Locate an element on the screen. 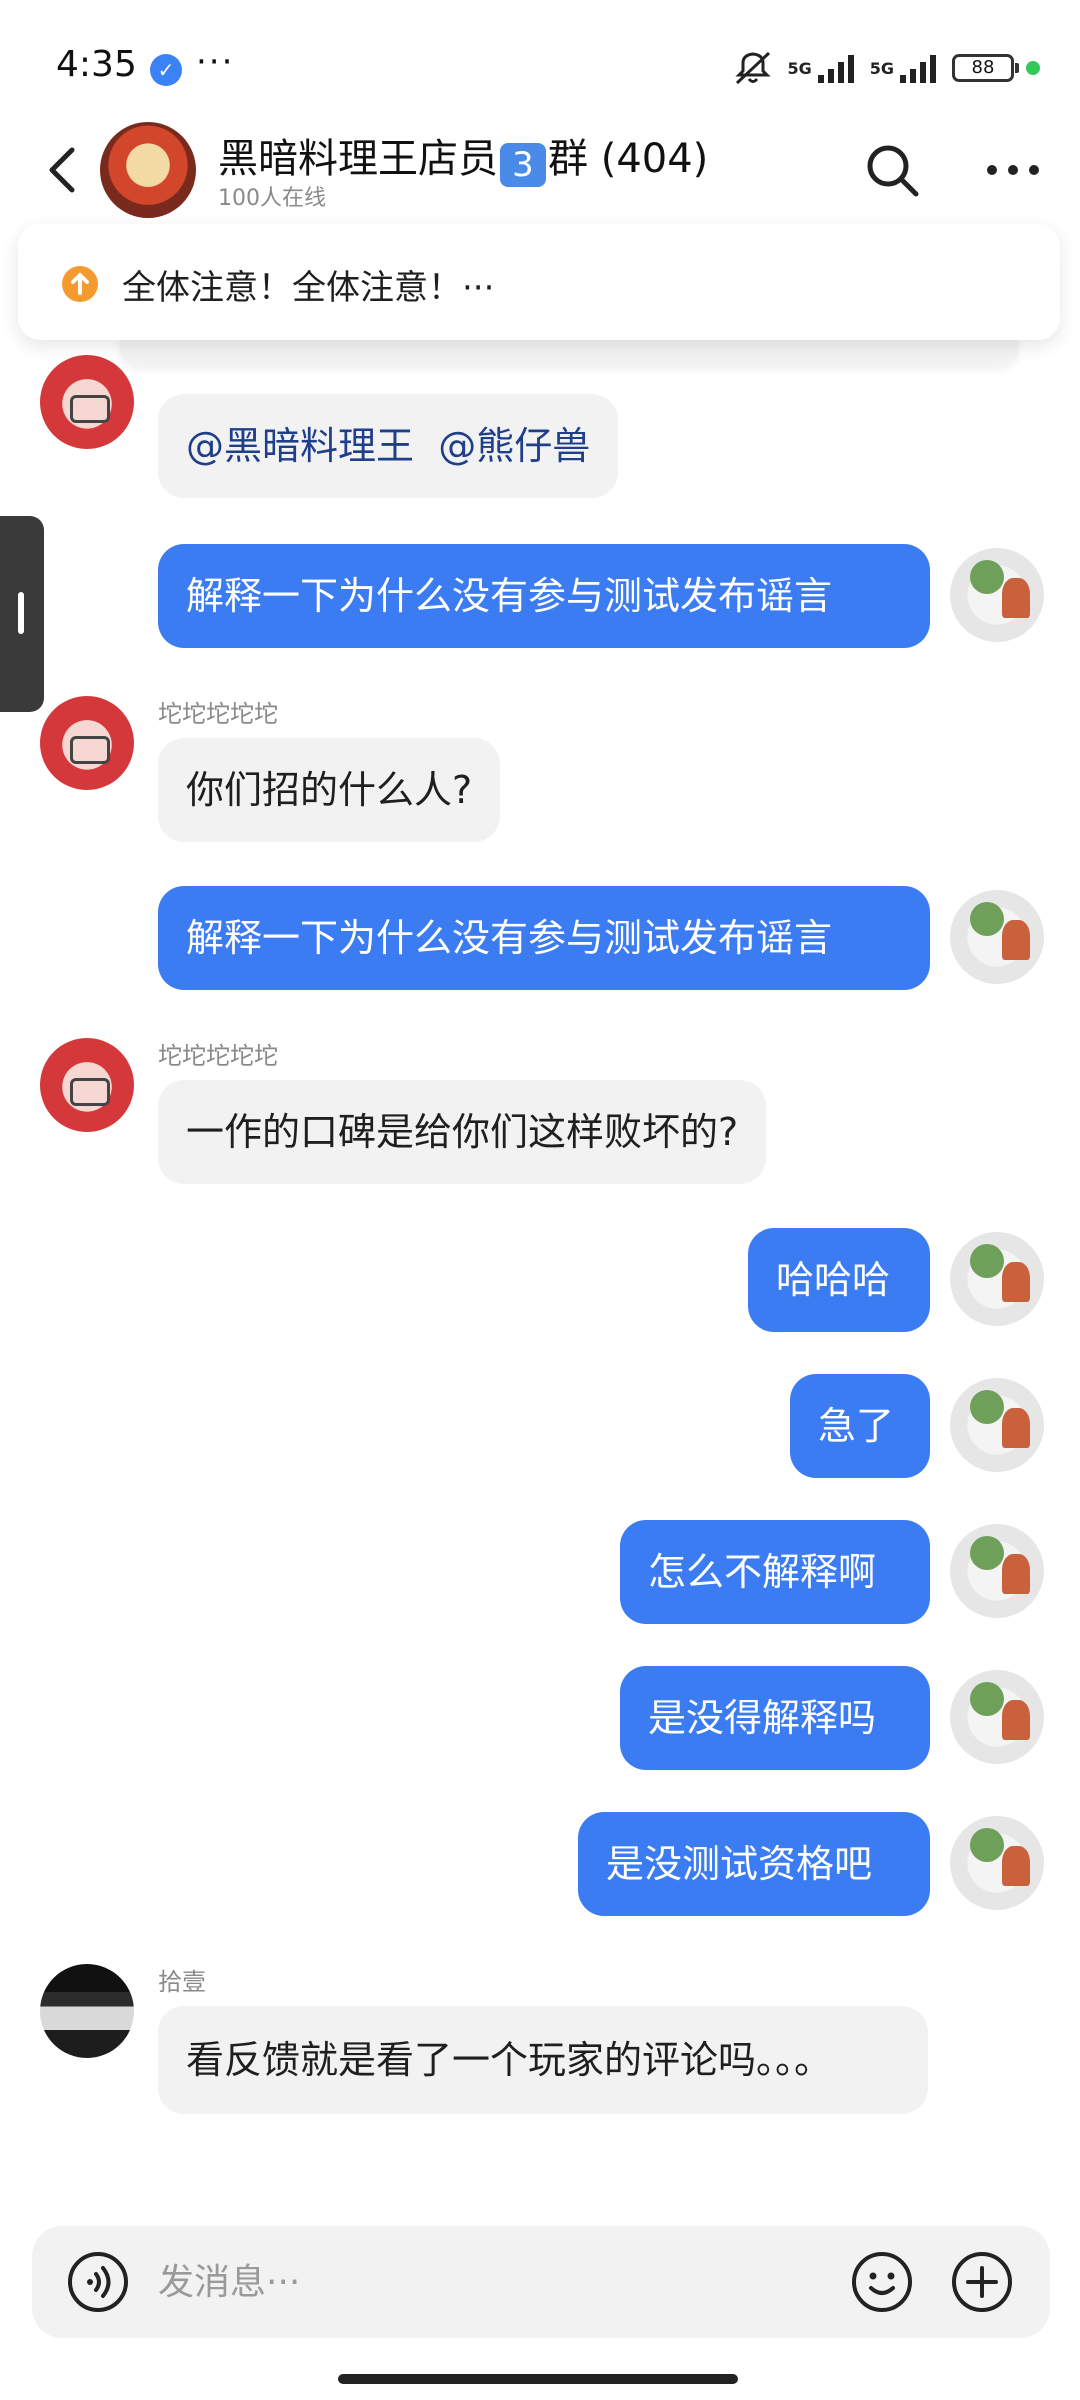 This screenshot has height=2400, width=1080. message-bubble: 你们招的什么人? is located at coordinates (329, 790).